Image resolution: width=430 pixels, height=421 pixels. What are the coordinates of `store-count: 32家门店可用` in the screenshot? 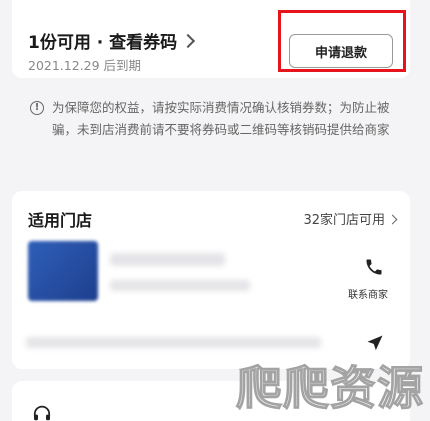 It's located at (344, 220).